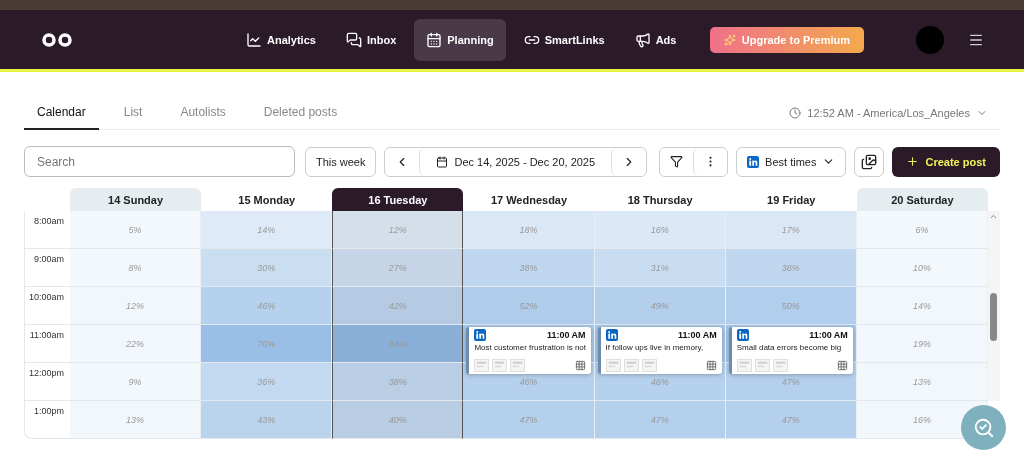 Image resolution: width=1024 pixels, height=470 pixels. What do you see at coordinates (528, 229) in the screenshot?
I see `percent-label: 18%` at bounding box center [528, 229].